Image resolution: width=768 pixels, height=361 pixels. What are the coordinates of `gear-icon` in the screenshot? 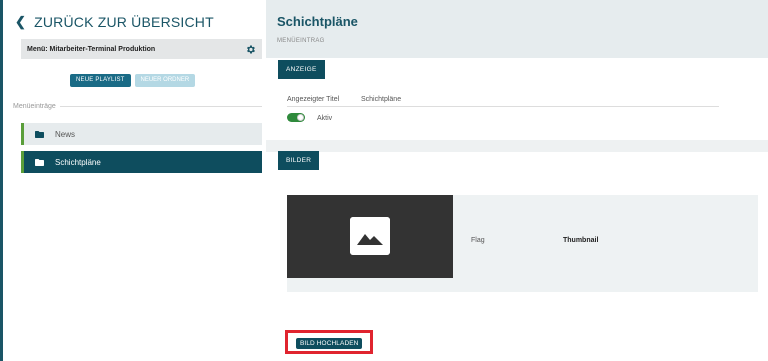 It's located at (250, 49).